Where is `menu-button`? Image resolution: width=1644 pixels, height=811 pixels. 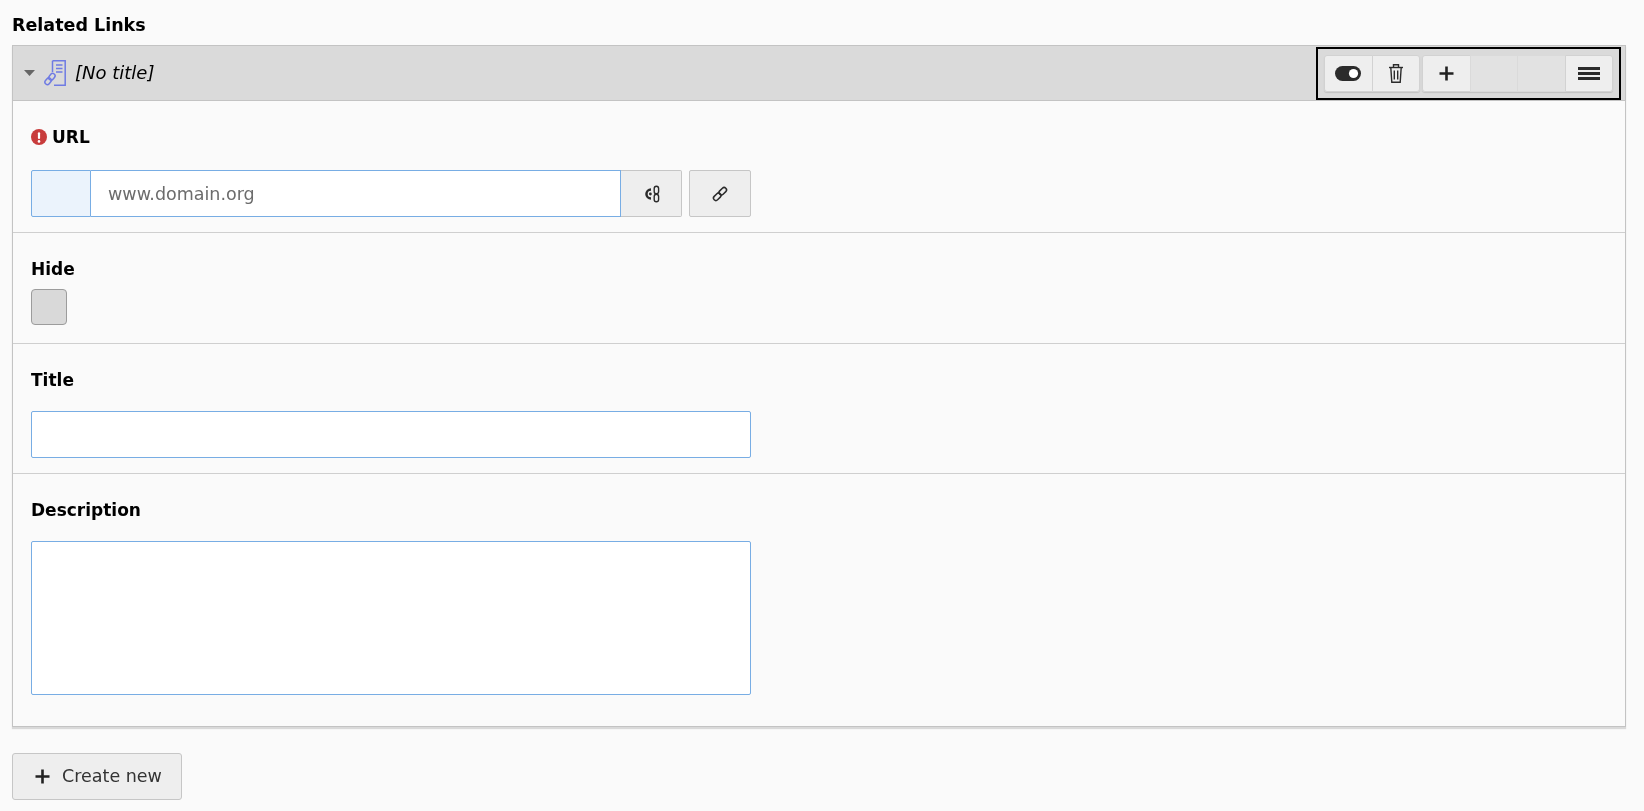
menu-button is located at coordinates (1588, 73).